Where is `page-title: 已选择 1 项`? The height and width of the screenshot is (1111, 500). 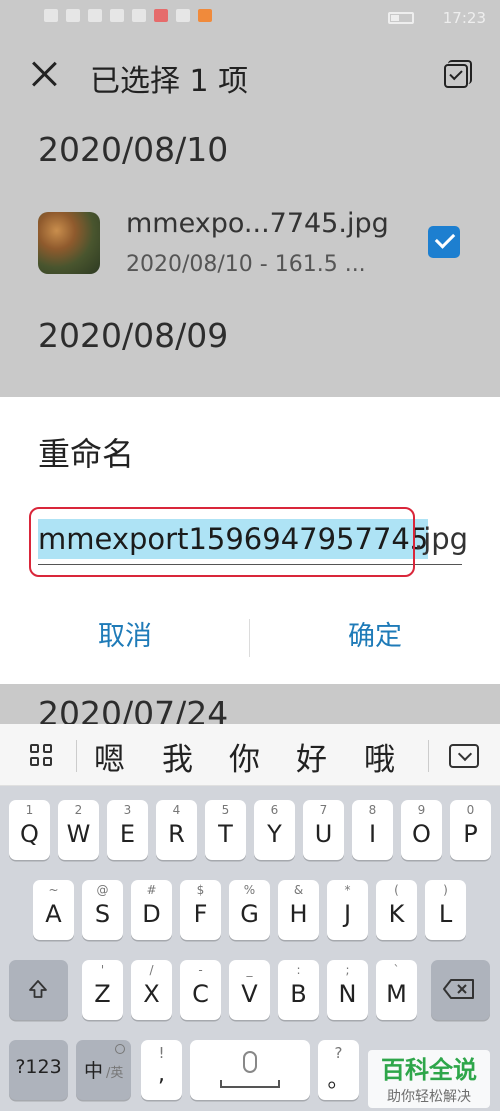 page-title: 已选择 1 项 is located at coordinates (169, 81).